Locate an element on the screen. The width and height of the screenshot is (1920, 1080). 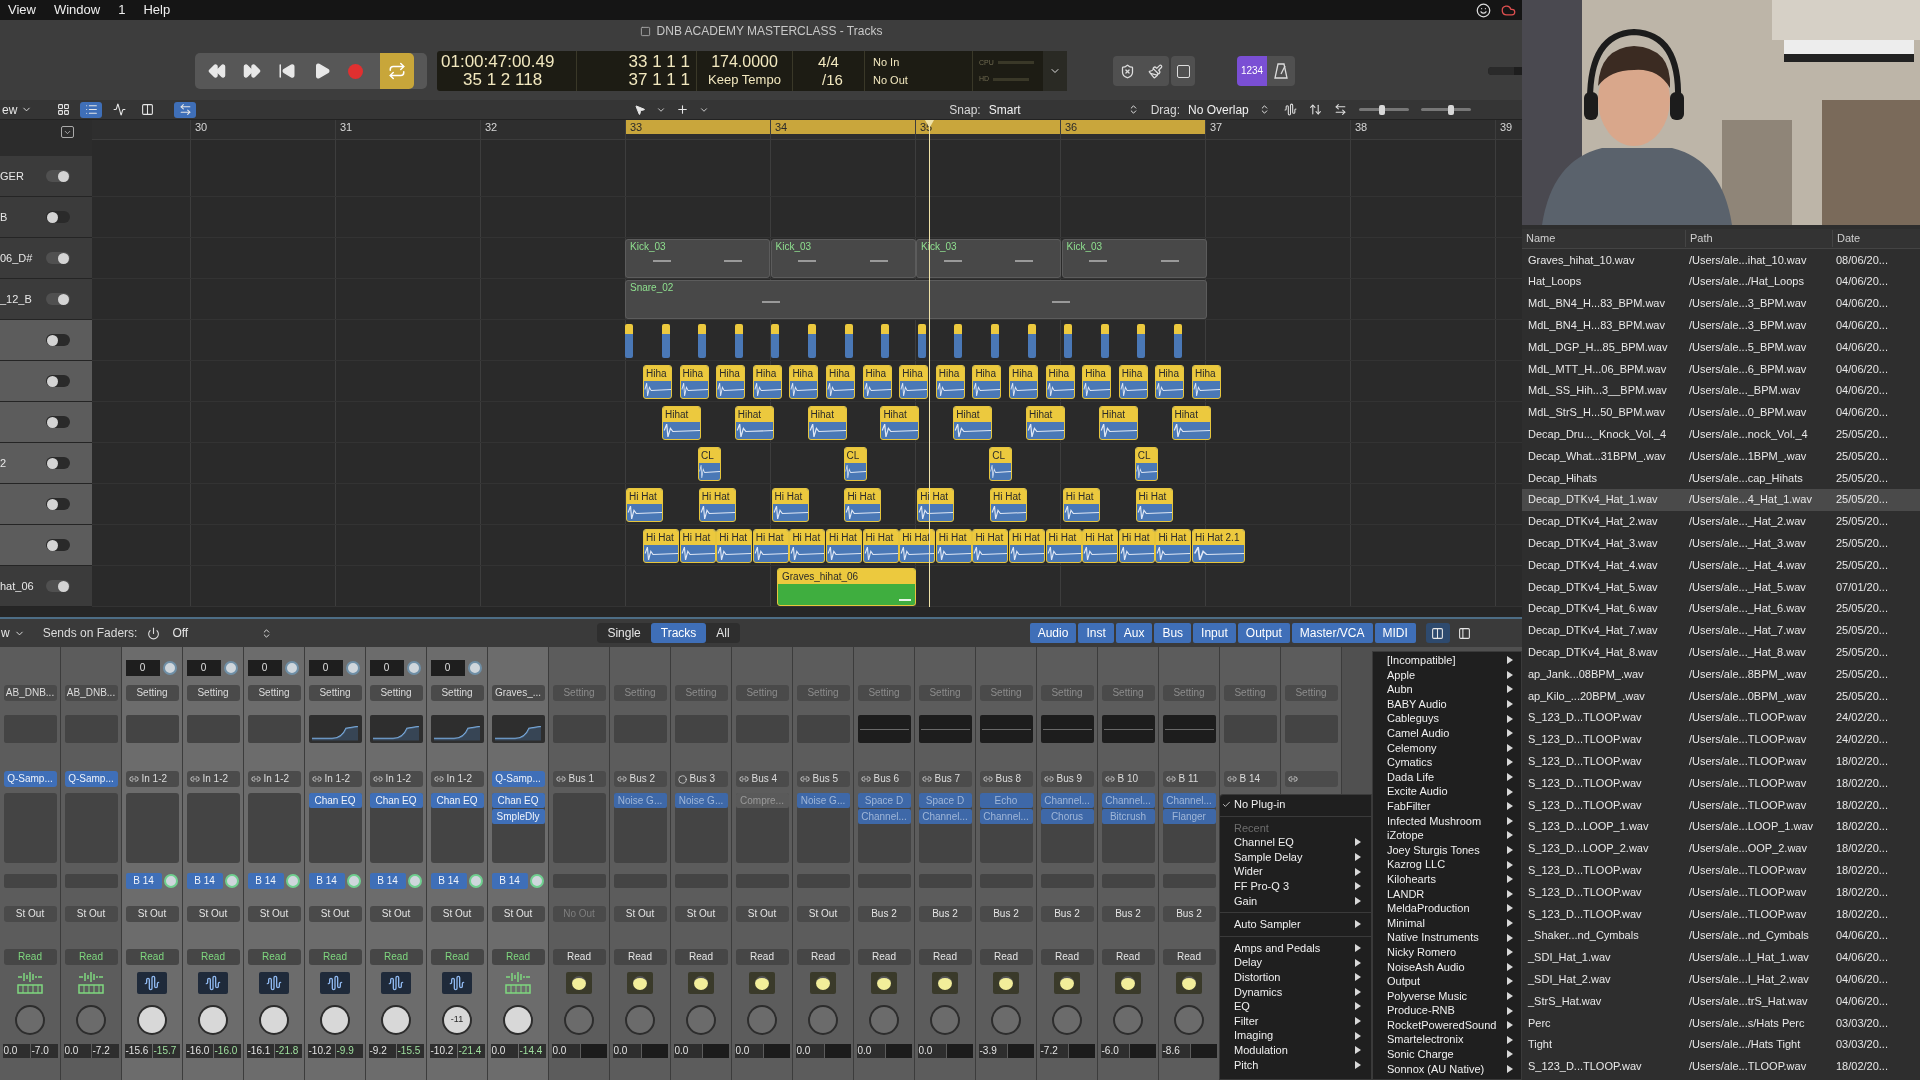
menu-item: Nicky Romero is located at coordinates (1447, 952).